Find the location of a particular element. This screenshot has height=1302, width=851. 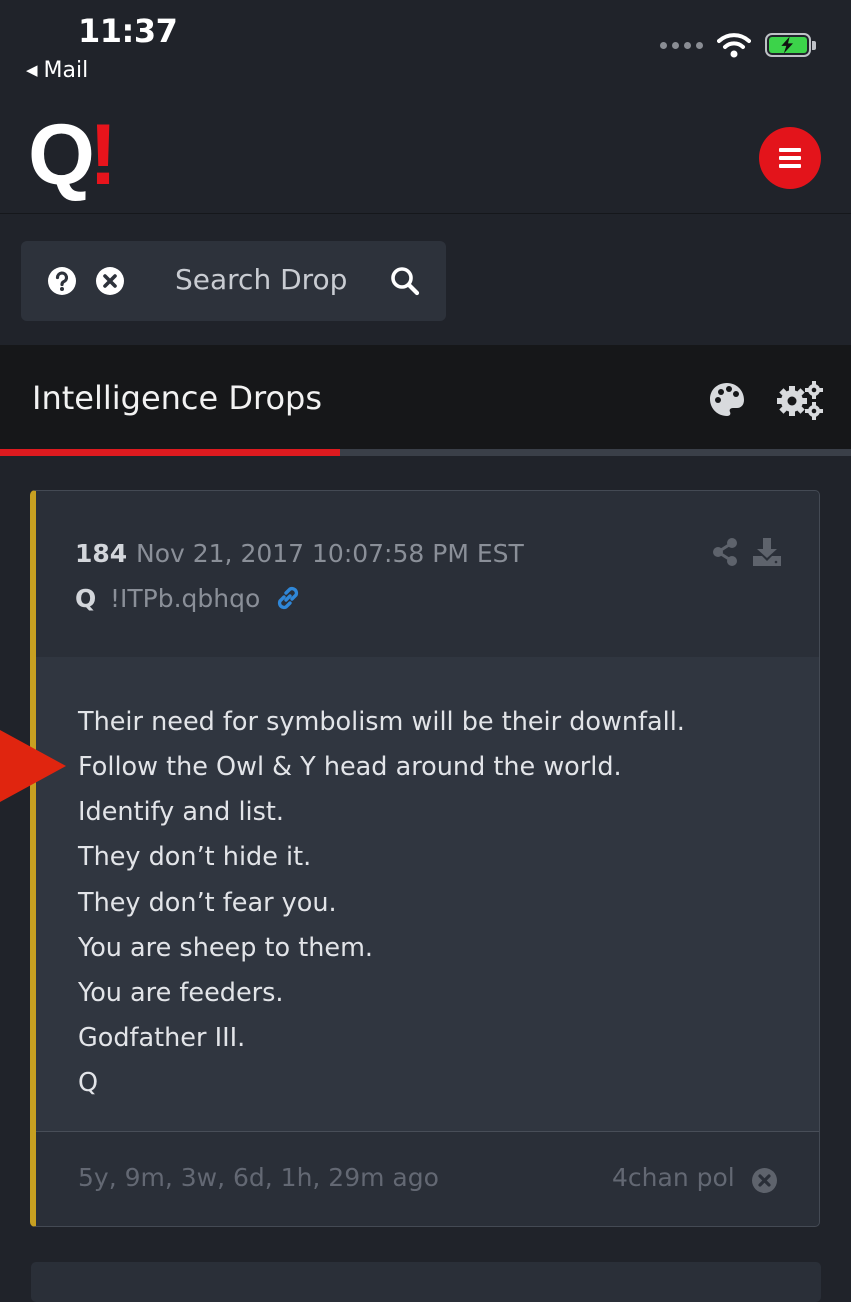

section-header: Intelligence Drops is located at coordinates (425, 397).